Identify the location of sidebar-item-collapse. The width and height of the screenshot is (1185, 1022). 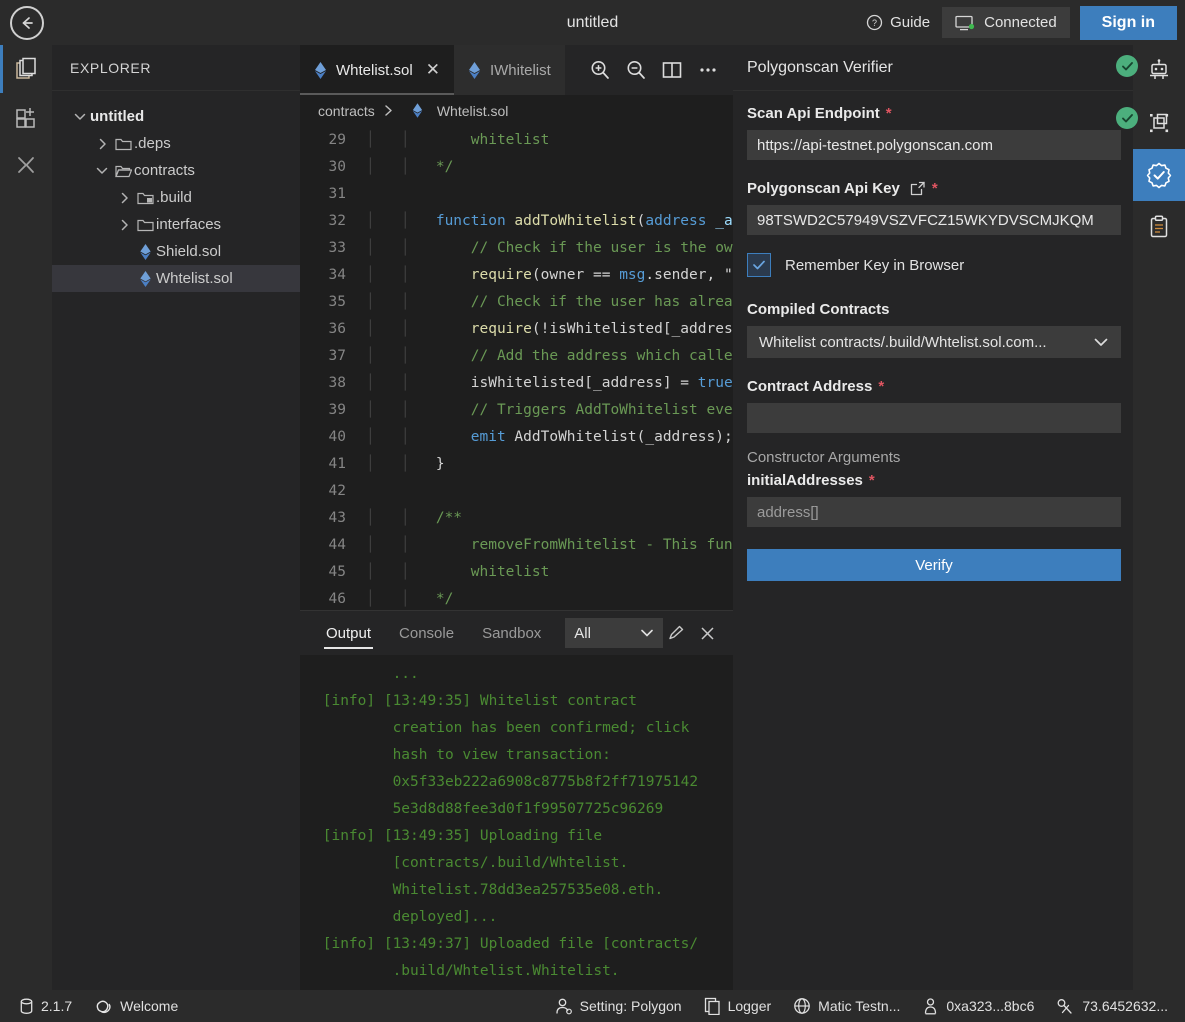
(26, 165).